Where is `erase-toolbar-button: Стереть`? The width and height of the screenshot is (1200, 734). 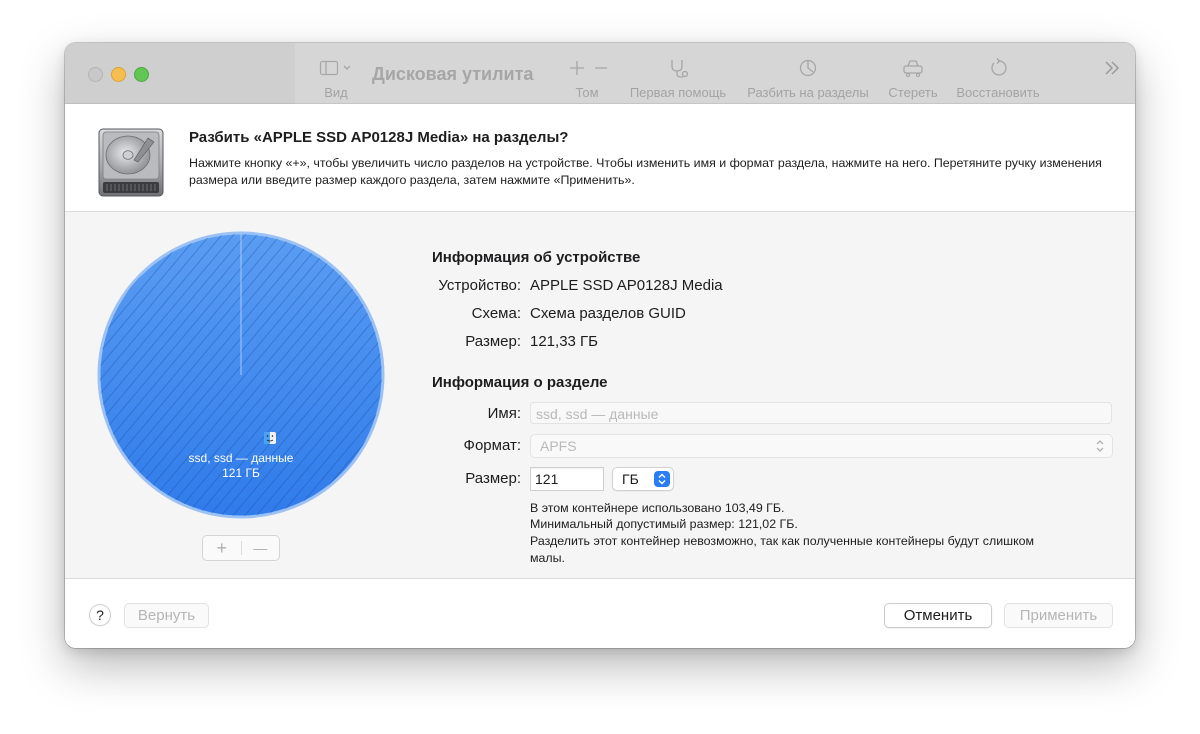 erase-toolbar-button: Стереть is located at coordinates (913, 78).